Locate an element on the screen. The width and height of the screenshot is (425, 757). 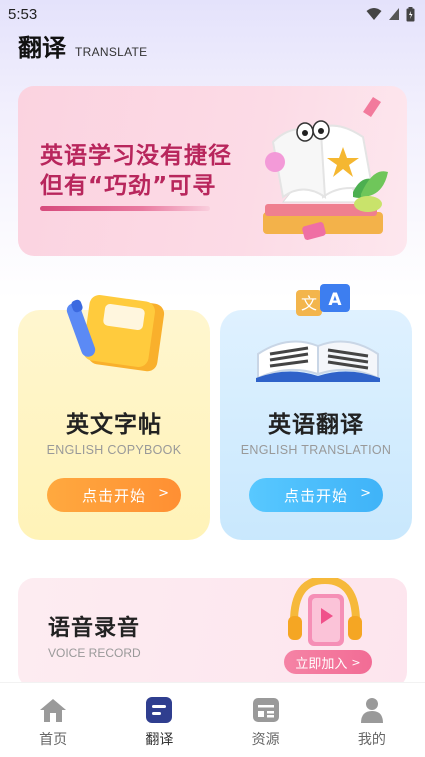
svg-text: 文 is located at coordinates (309, 303).